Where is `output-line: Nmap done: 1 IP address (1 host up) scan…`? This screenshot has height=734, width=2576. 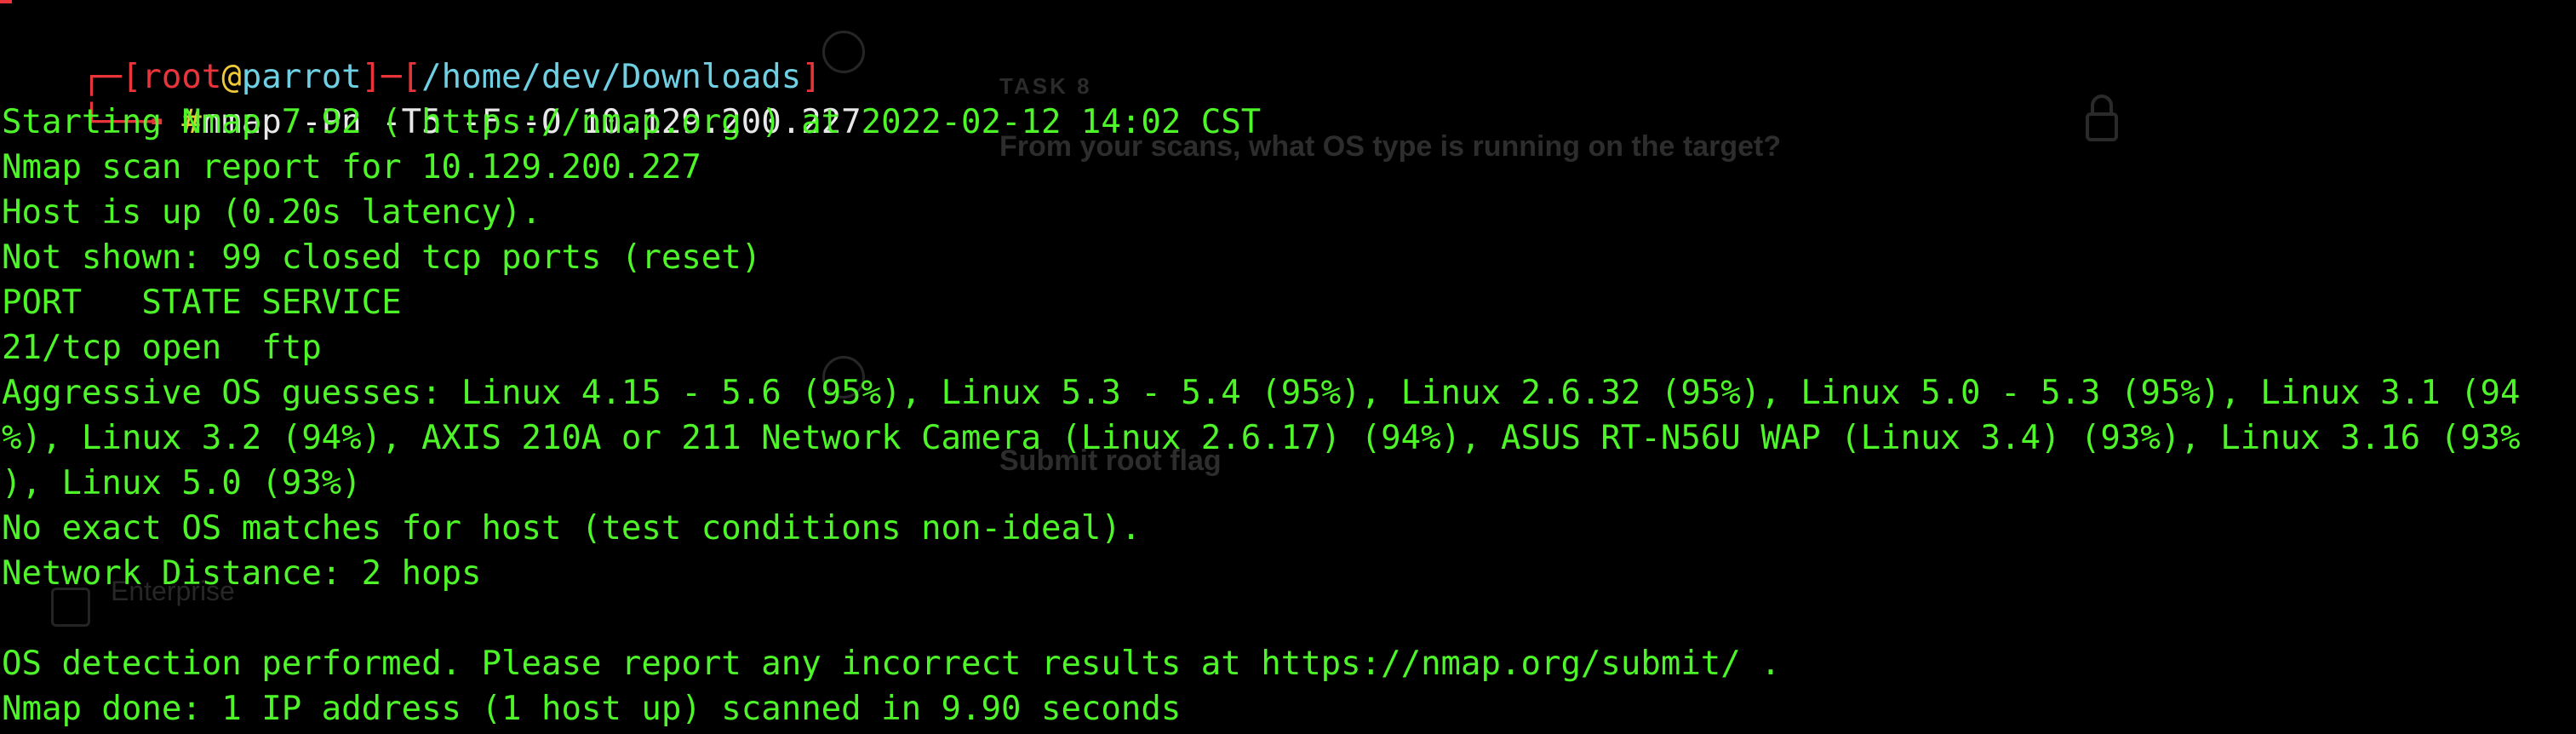 output-line: Nmap done: 1 IP address (1 host up) scan… is located at coordinates (592, 709).